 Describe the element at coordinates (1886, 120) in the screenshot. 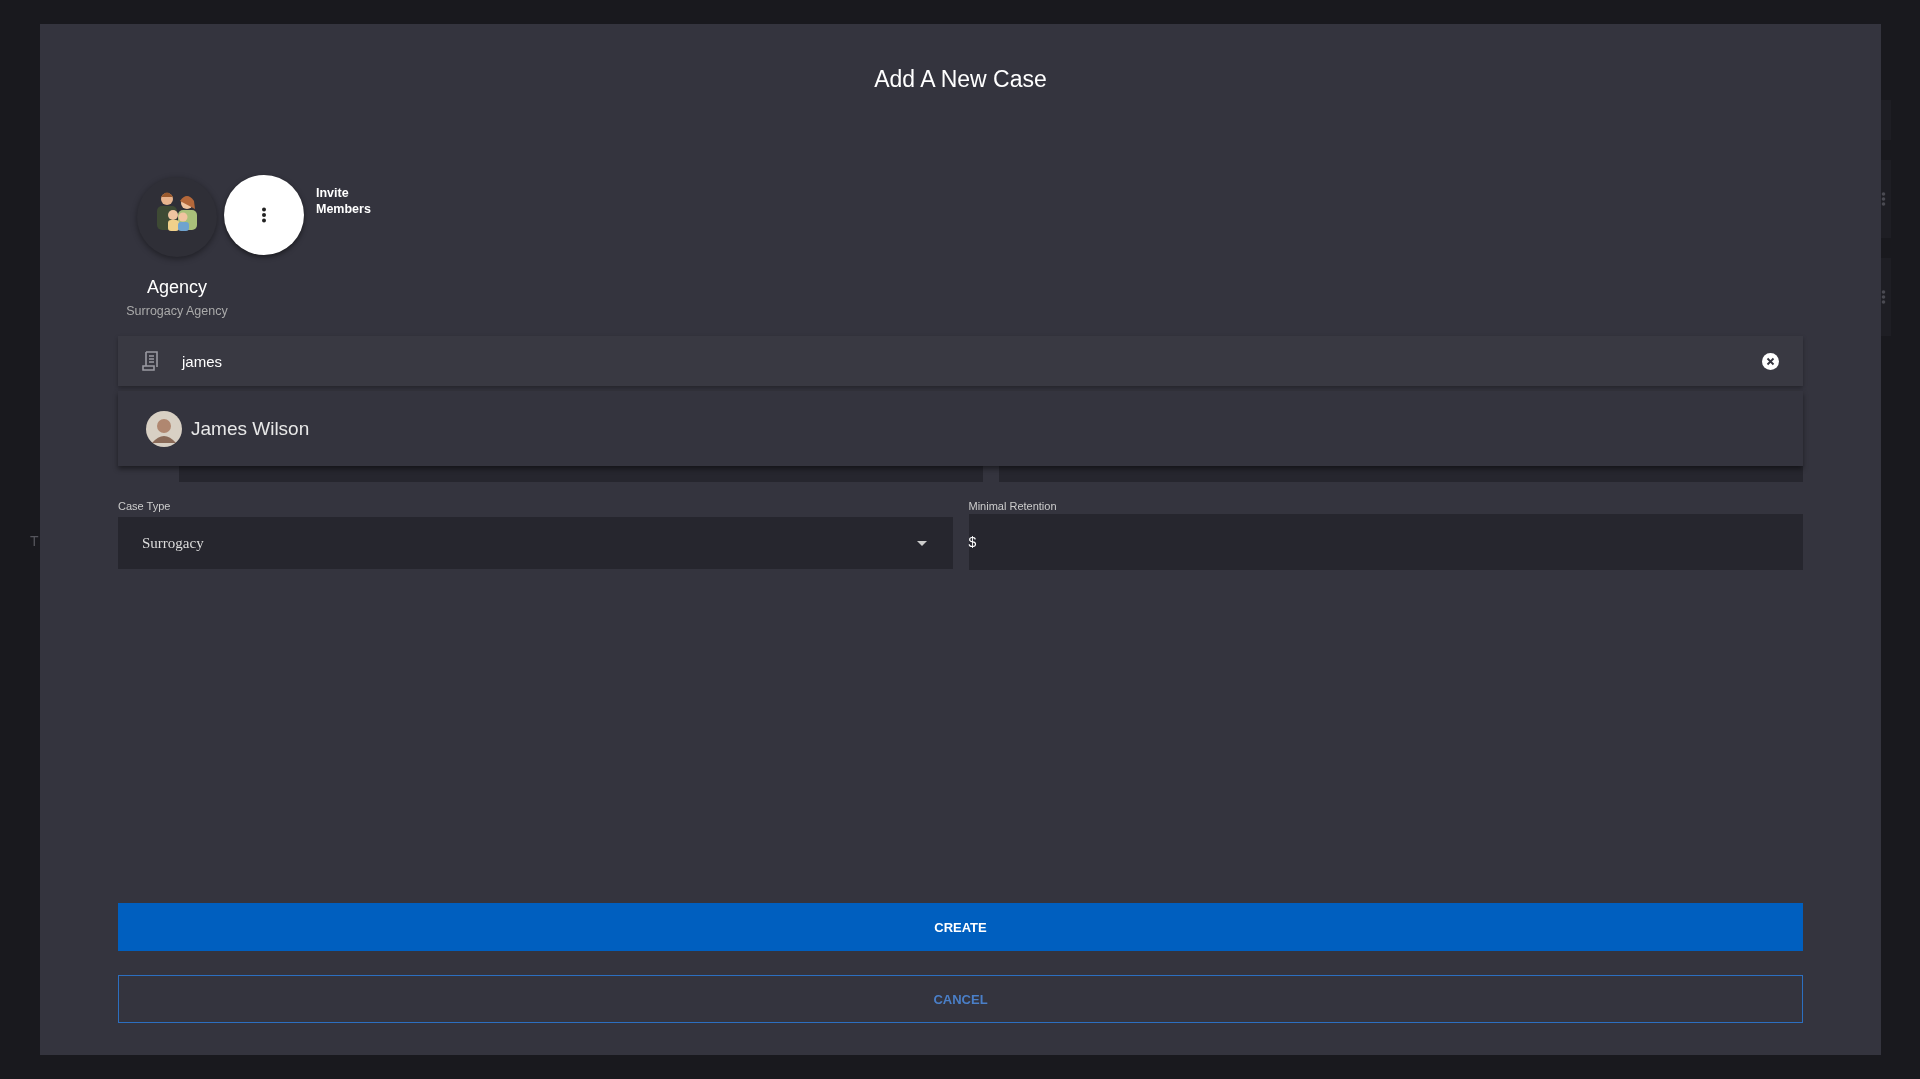

I see `card-background` at that location.